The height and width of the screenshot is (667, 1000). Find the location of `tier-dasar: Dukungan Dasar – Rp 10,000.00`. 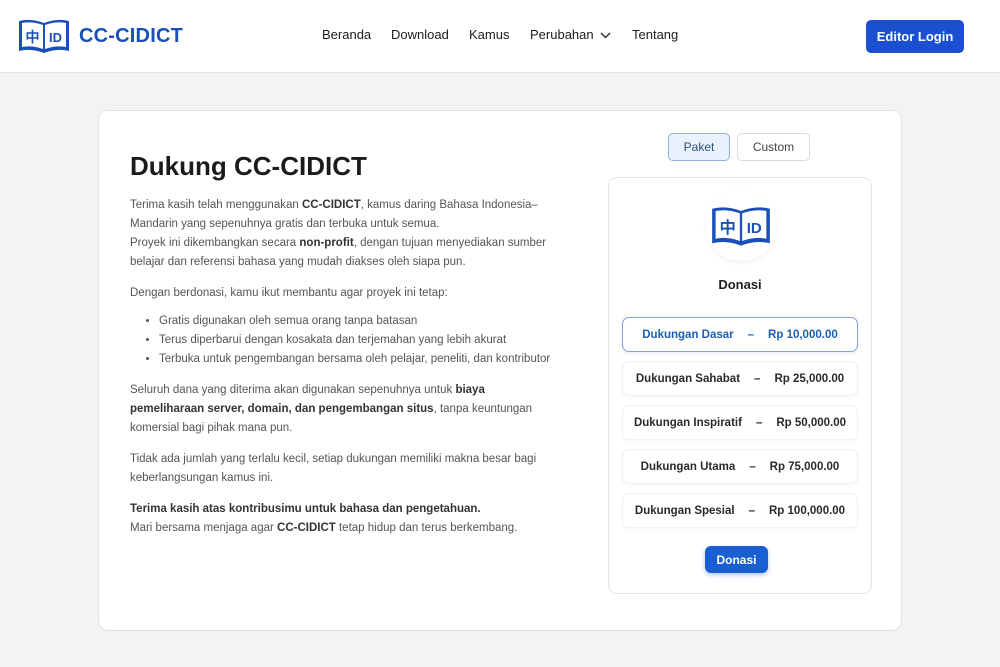

tier-dasar: Dukungan Dasar – Rp 10,000.00 is located at coordinates (740, 334).